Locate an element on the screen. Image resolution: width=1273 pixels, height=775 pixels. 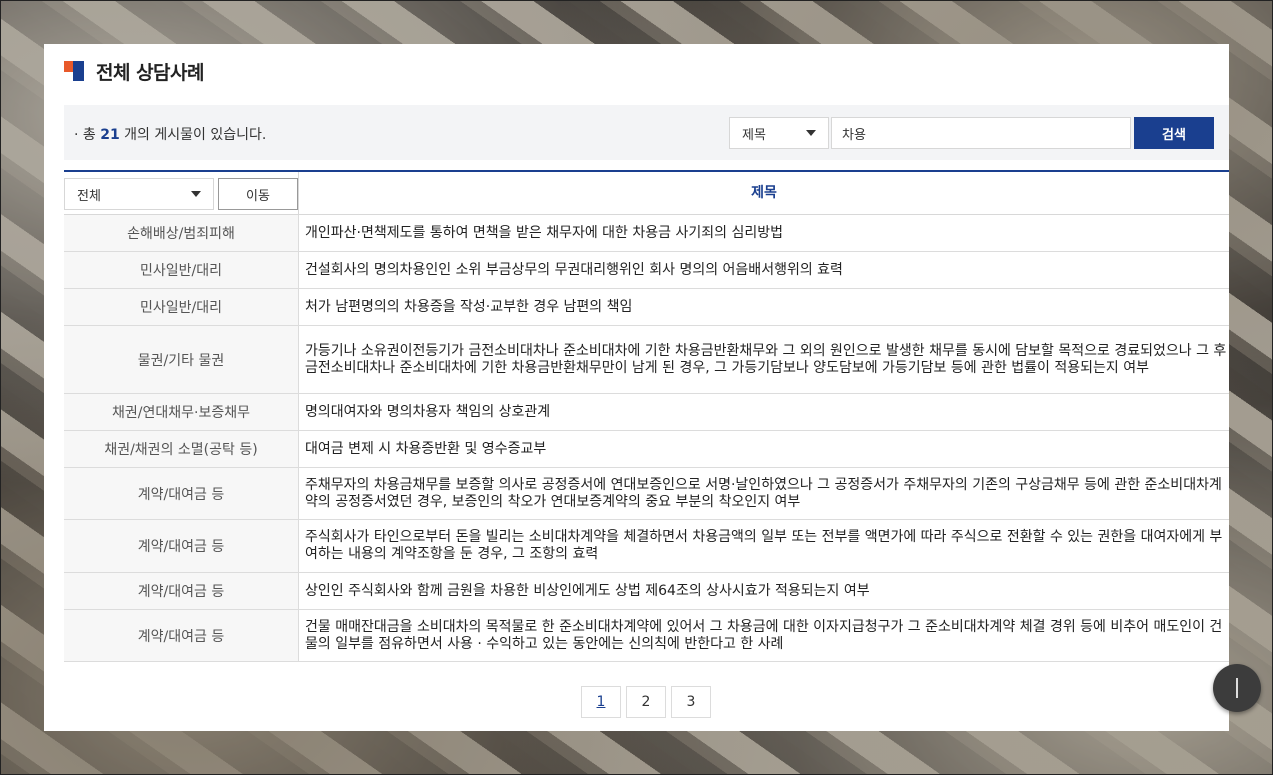
page-header: 전체 상담사례 is located at coordinates (134, 71).